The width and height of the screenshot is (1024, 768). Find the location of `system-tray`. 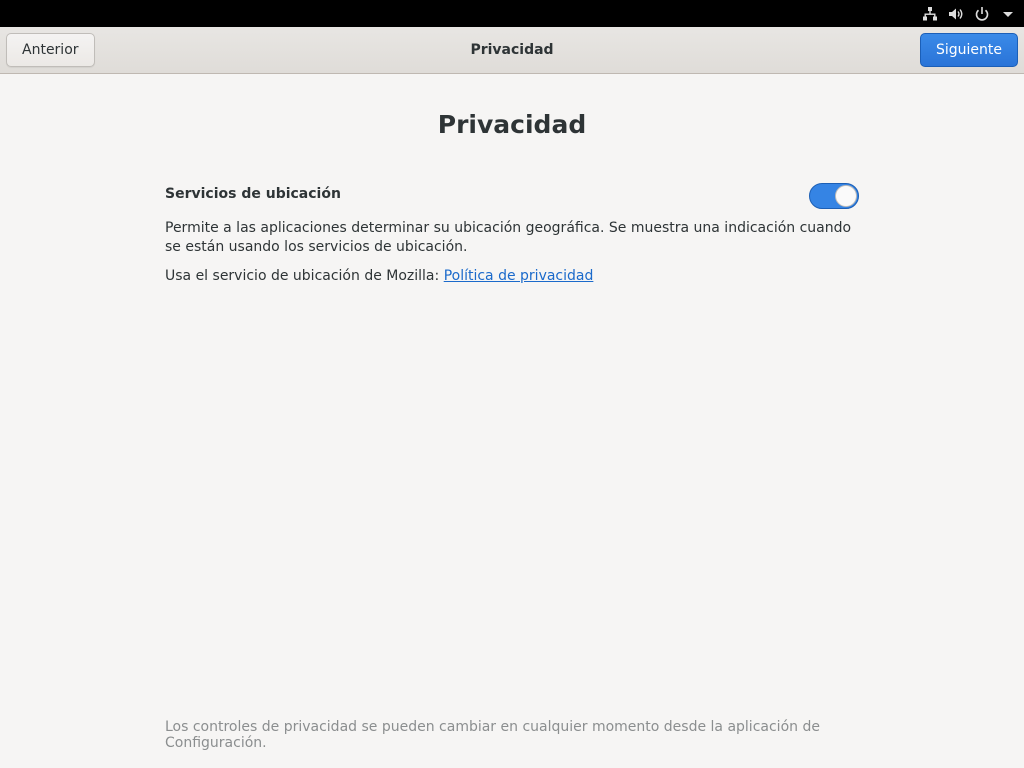

system-tray is located at coordinates (969, 13).